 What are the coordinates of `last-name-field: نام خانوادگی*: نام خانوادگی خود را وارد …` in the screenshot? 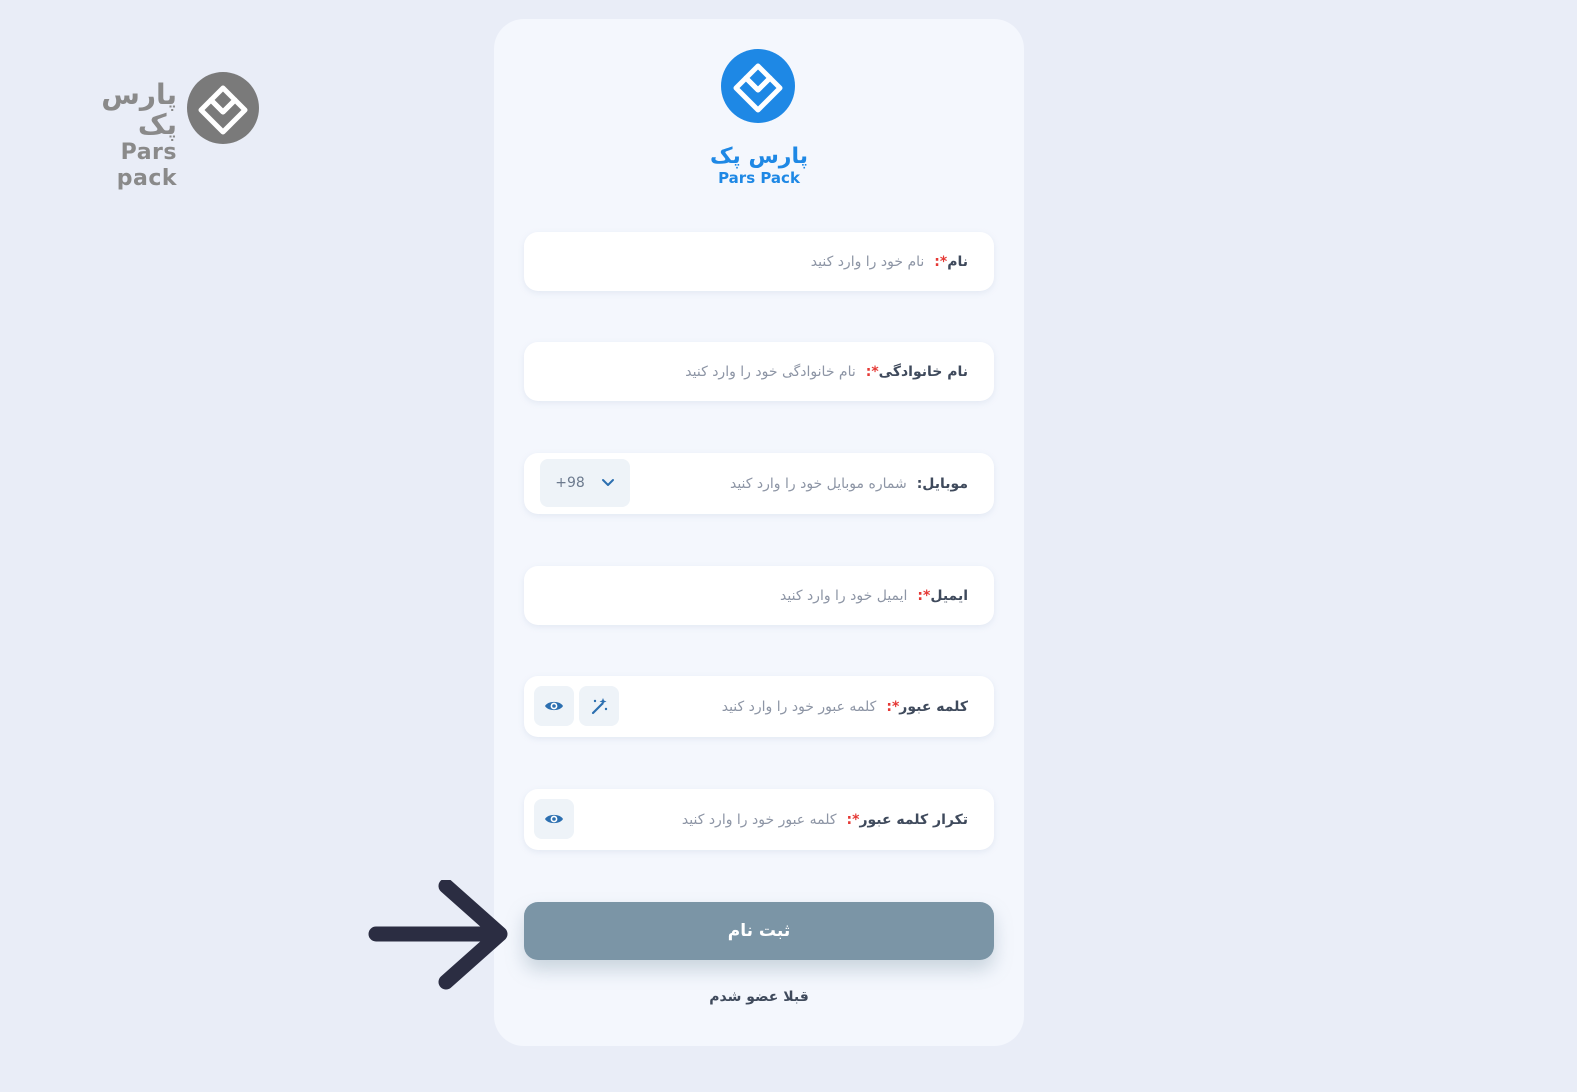 It's located at (759, 371).